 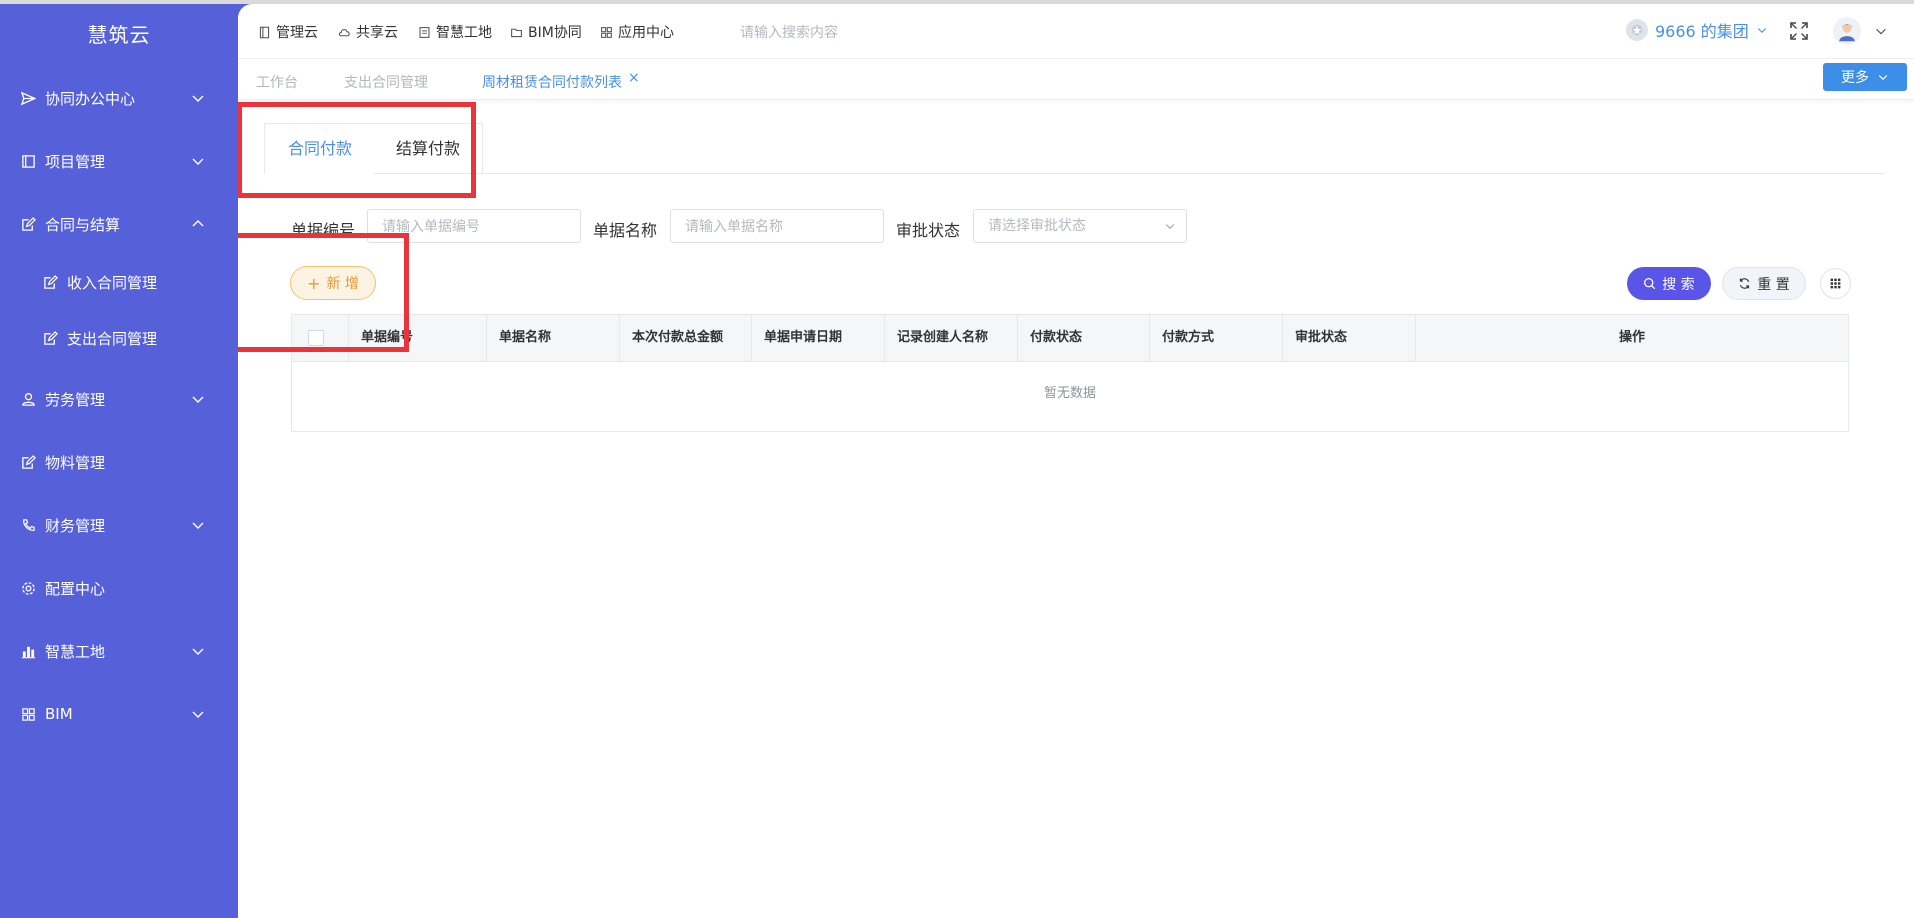 What do you see at coordinates (777, 226) in the screenshot?
I see `doc-name-input` at bounding box center [777, 226].